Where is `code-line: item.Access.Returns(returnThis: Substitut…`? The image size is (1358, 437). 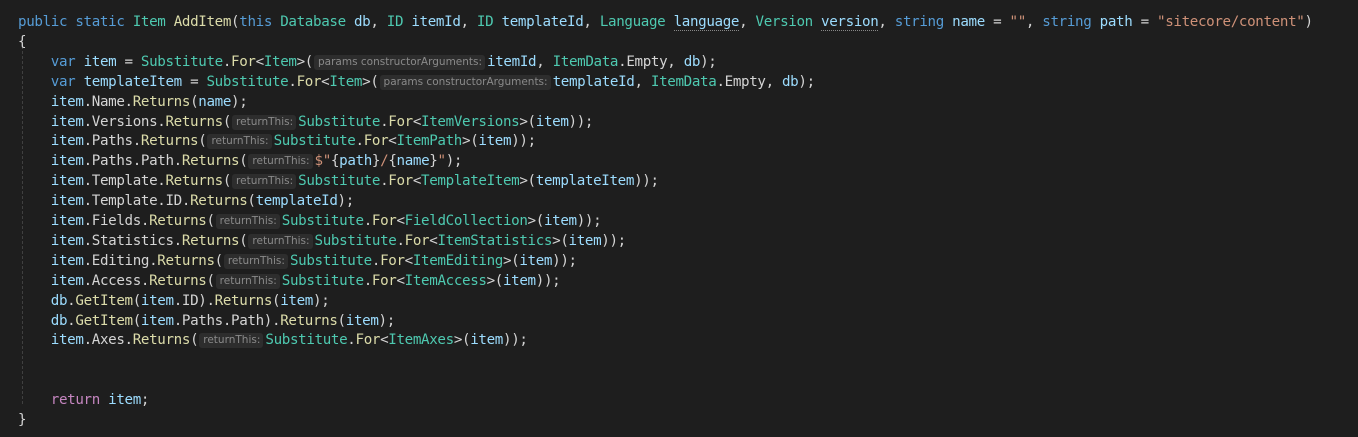
code-line: item.Access.Returns(returnThis: Substitut… is located at coordinates (289, 281).